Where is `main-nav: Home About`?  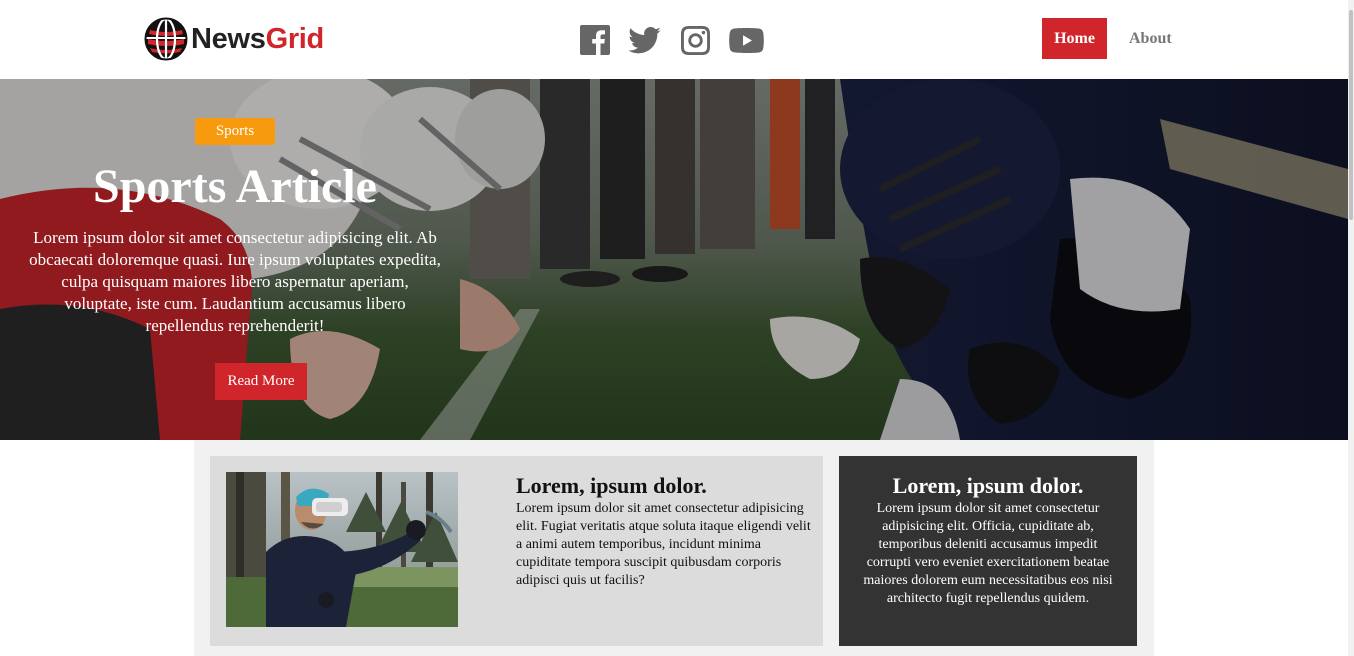 main-nav: Home About is located at coordinates (1107, 38).